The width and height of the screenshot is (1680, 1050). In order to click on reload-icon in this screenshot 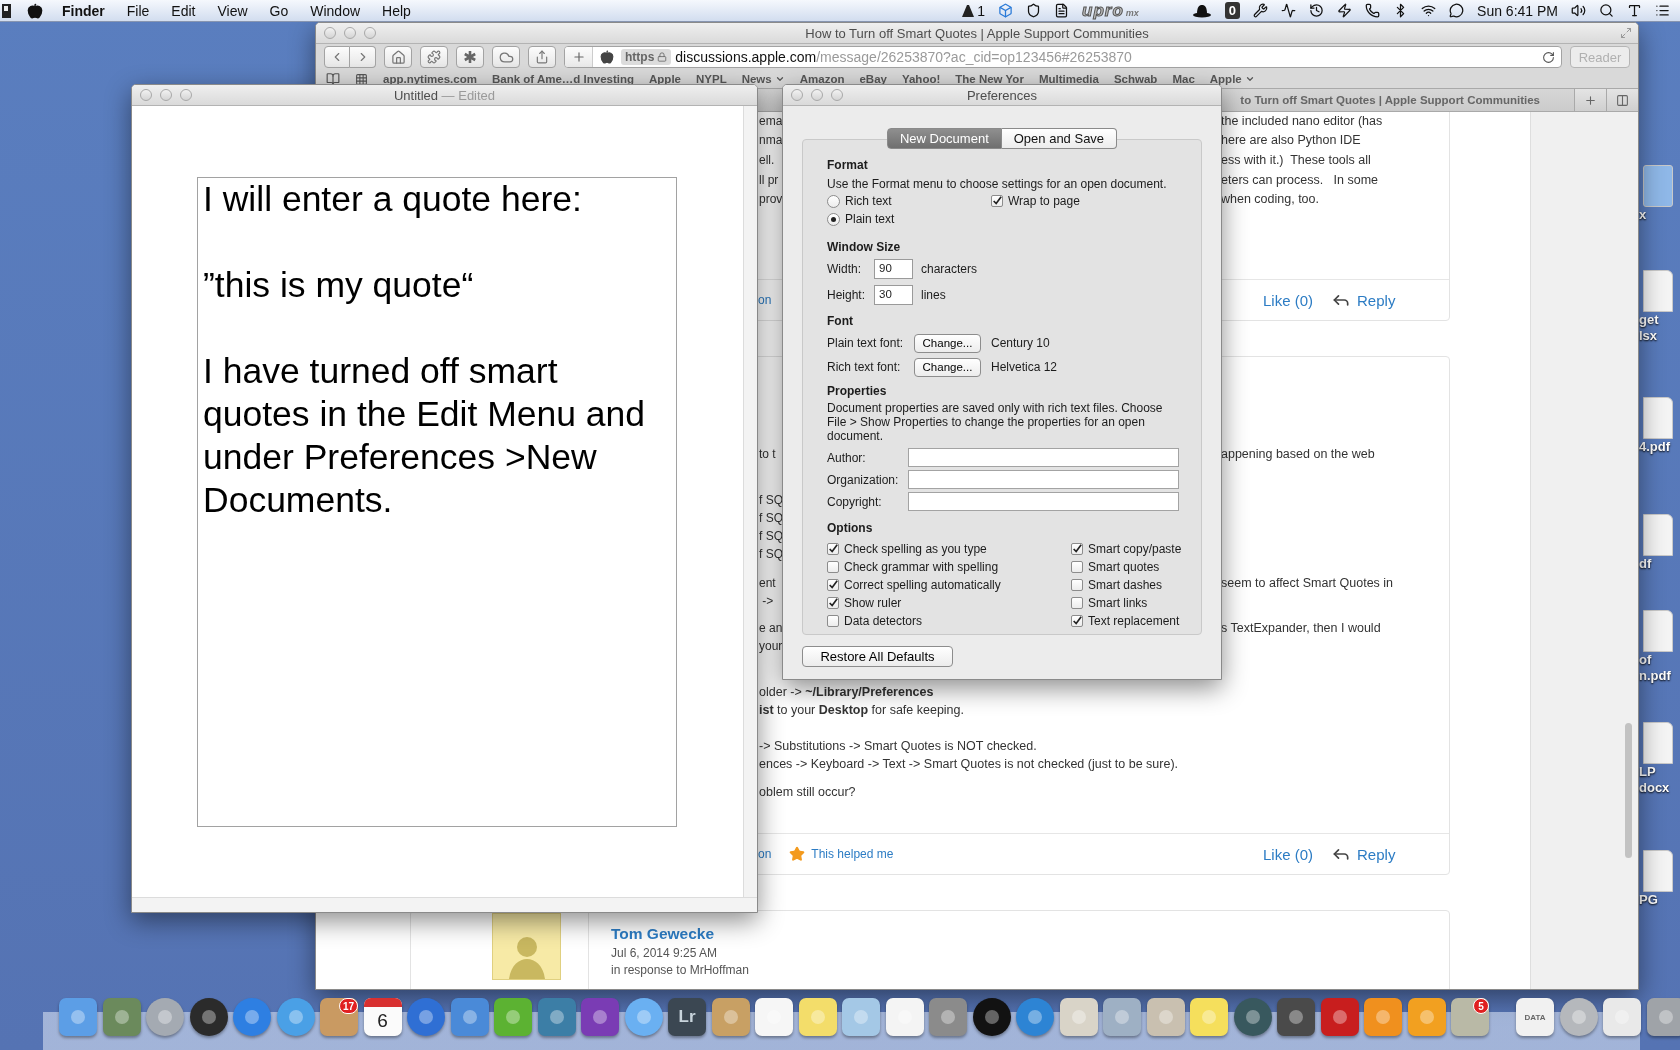, I will do `click(1548, 57)`.